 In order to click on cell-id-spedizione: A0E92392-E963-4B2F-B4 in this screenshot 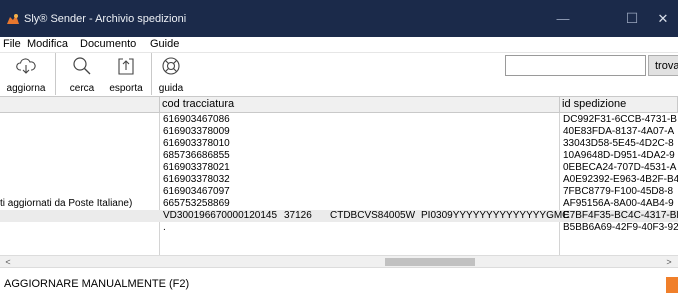, I will do `click(620, 179)`.